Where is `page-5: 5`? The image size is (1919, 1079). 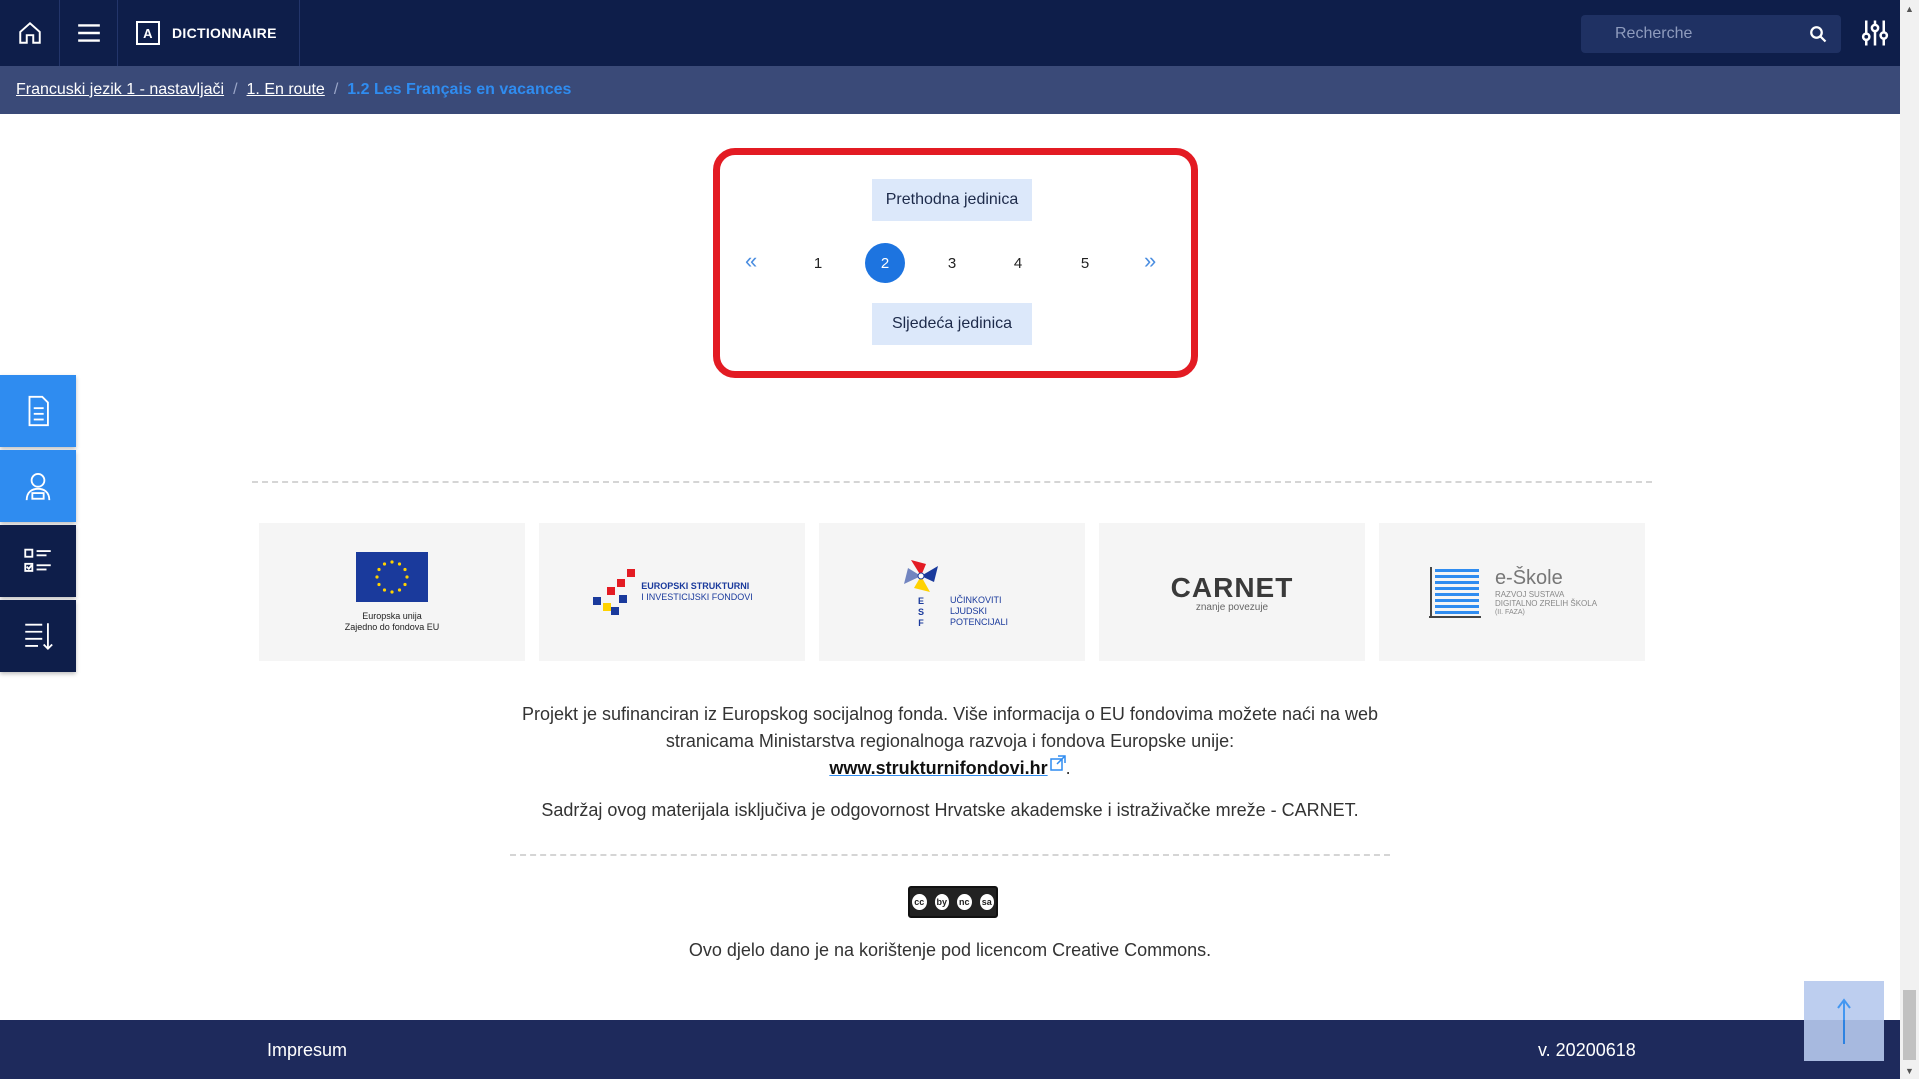
page-5: 5 is located at coordinates (1085, 263).